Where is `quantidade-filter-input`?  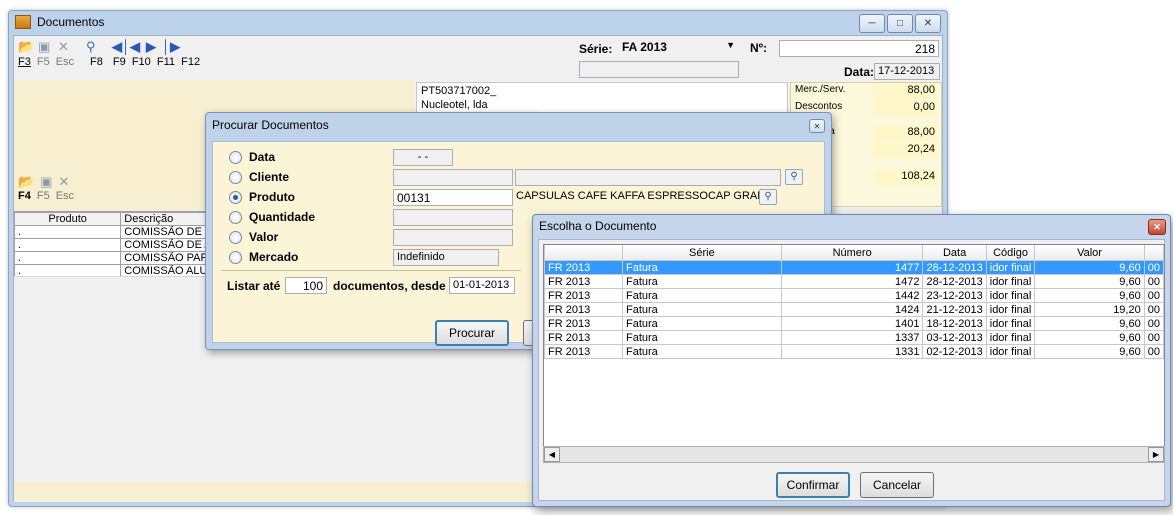 quantidade-filter-input is located at coordinates (453, 217).